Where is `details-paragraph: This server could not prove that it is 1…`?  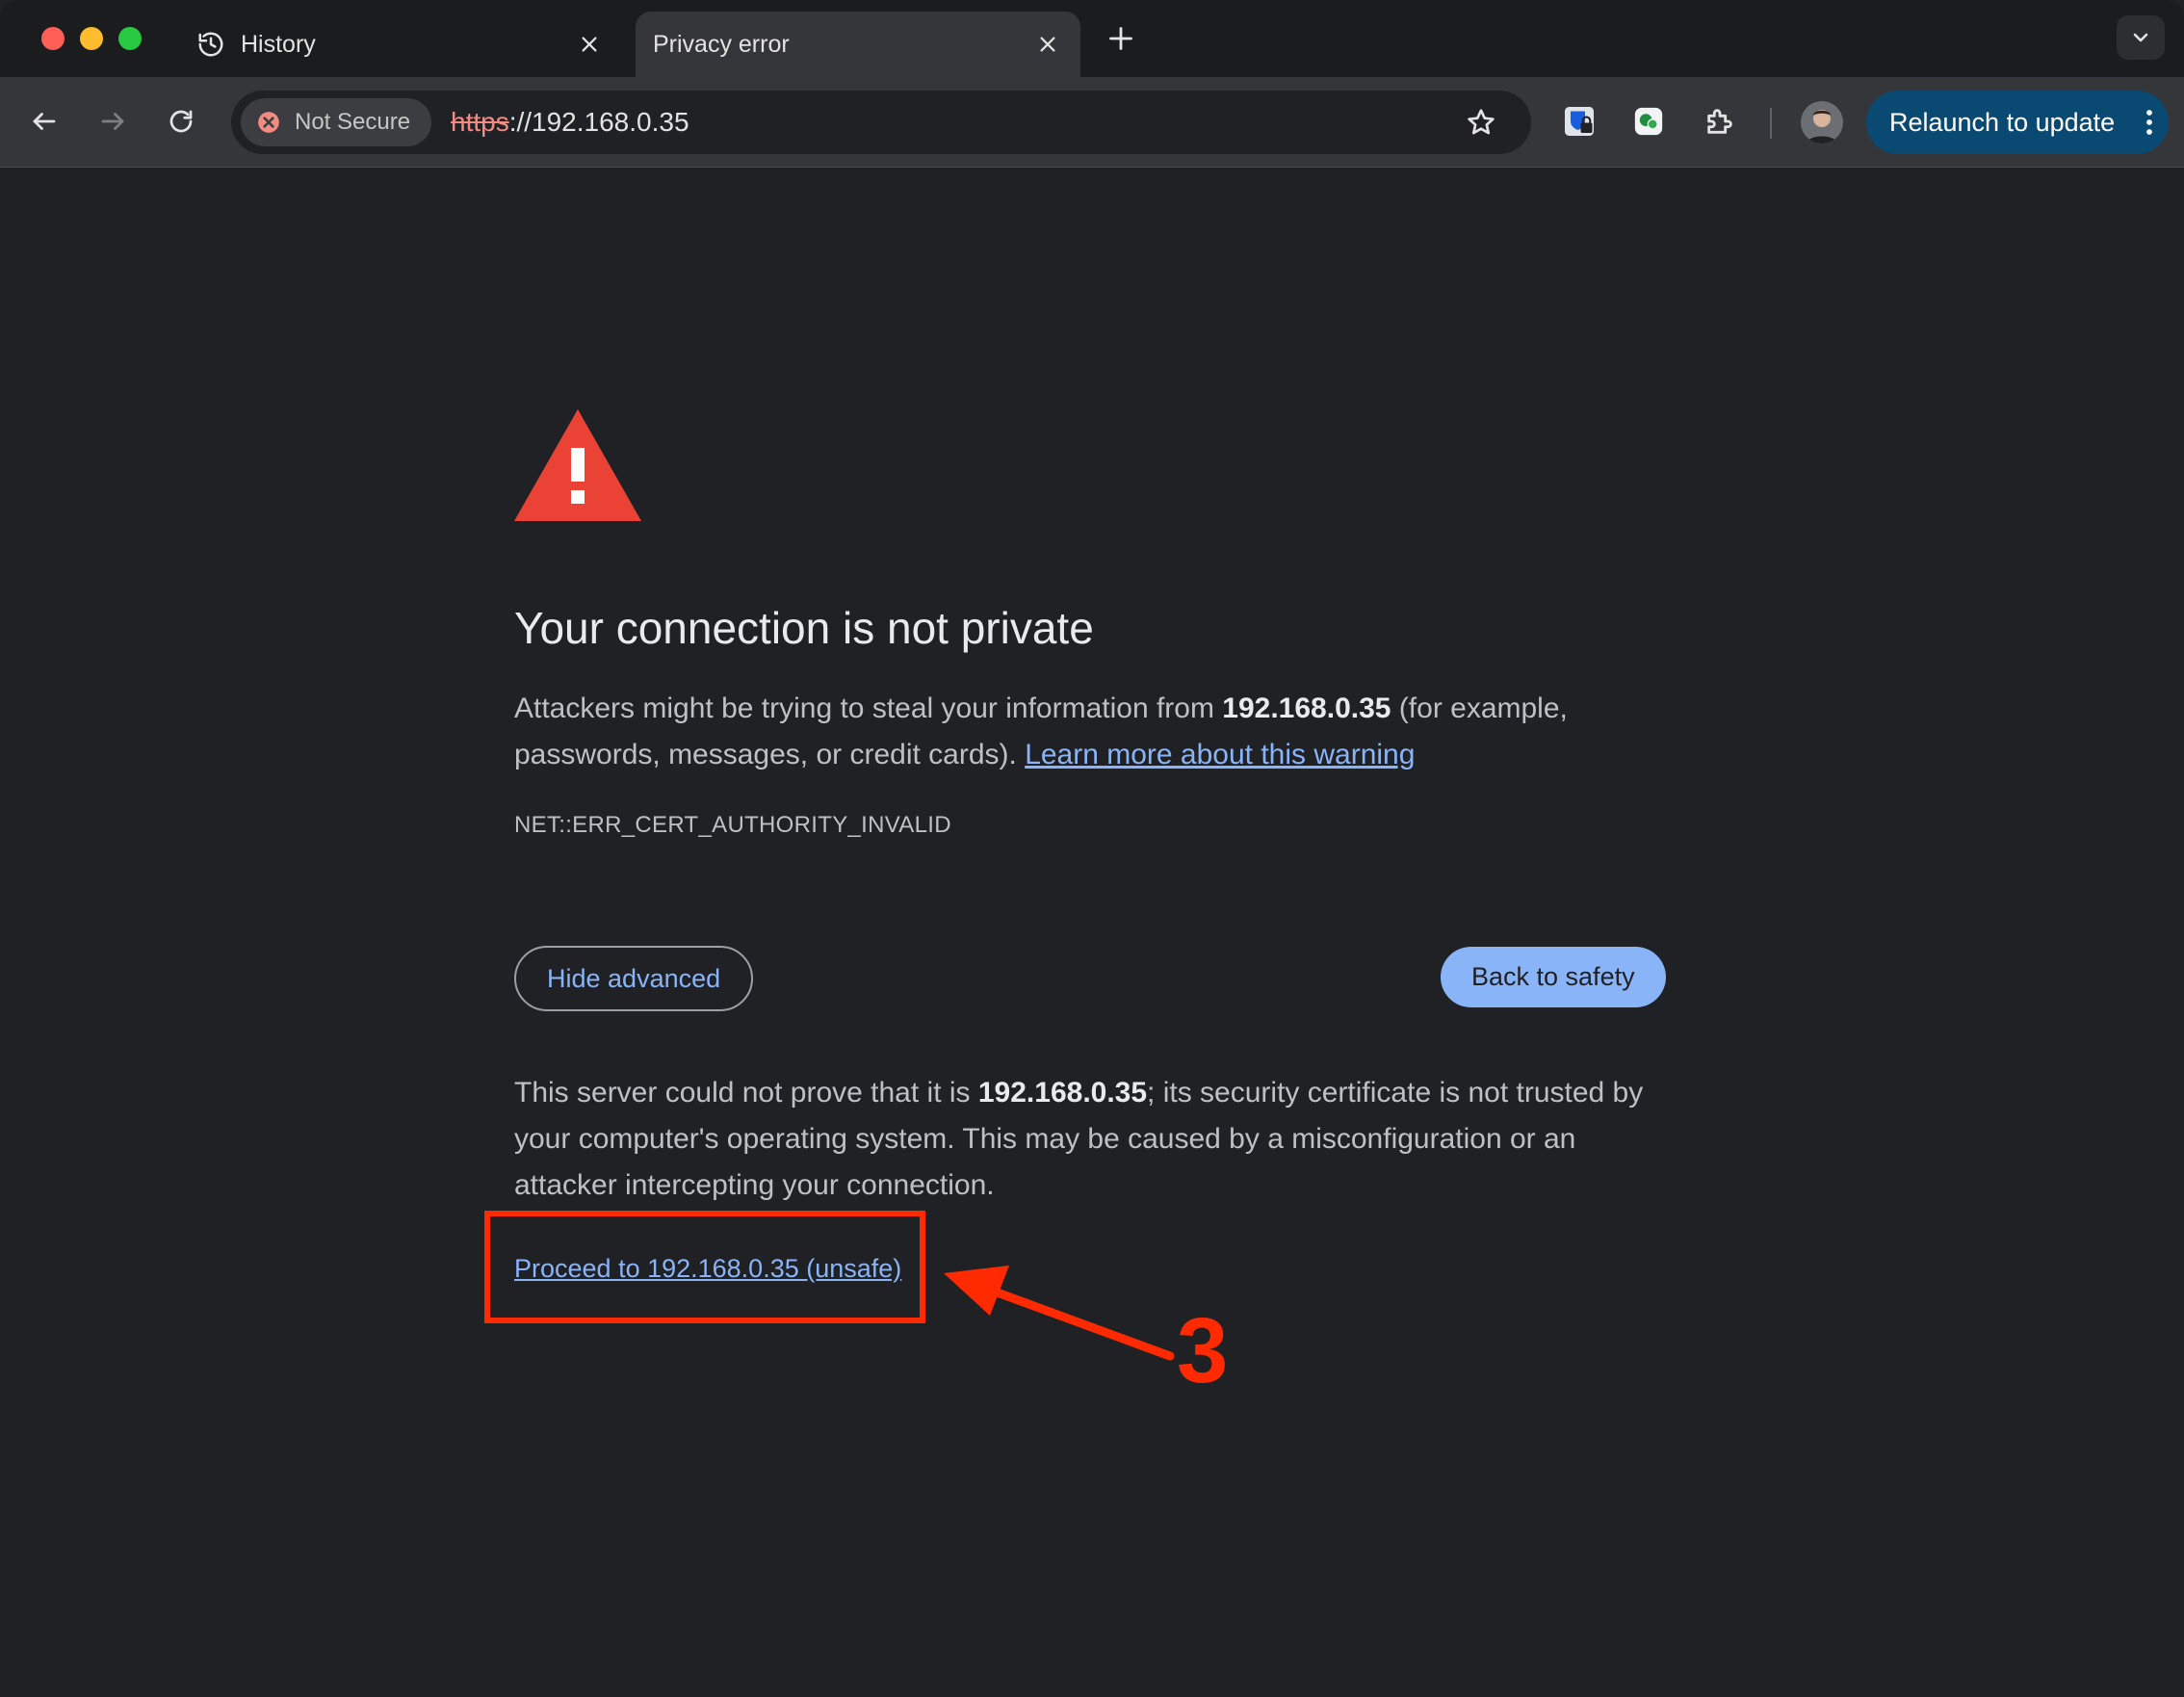
details-paragraph: This server could not prove that it is 1… is located at coordinates (1079, 1139).